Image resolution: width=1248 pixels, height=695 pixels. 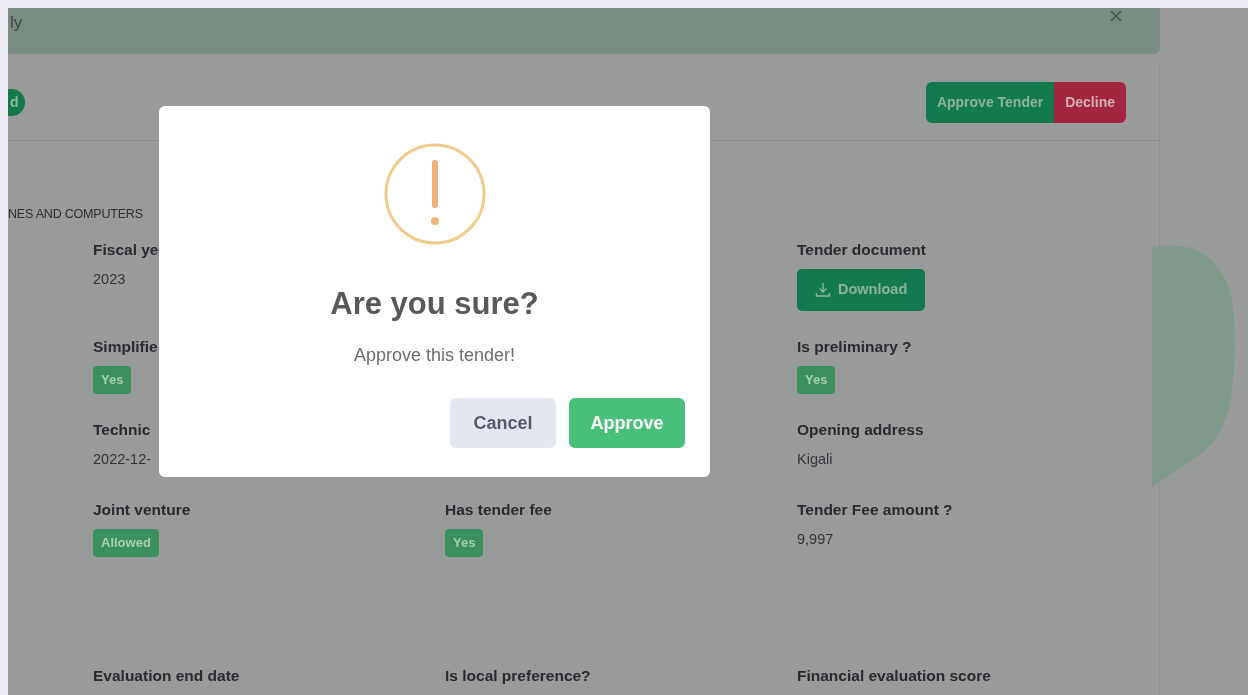 What do you see at coordinates (122, 429) in the screenshot?
I see `field-label: Technic` at bounding box center [122, 429].